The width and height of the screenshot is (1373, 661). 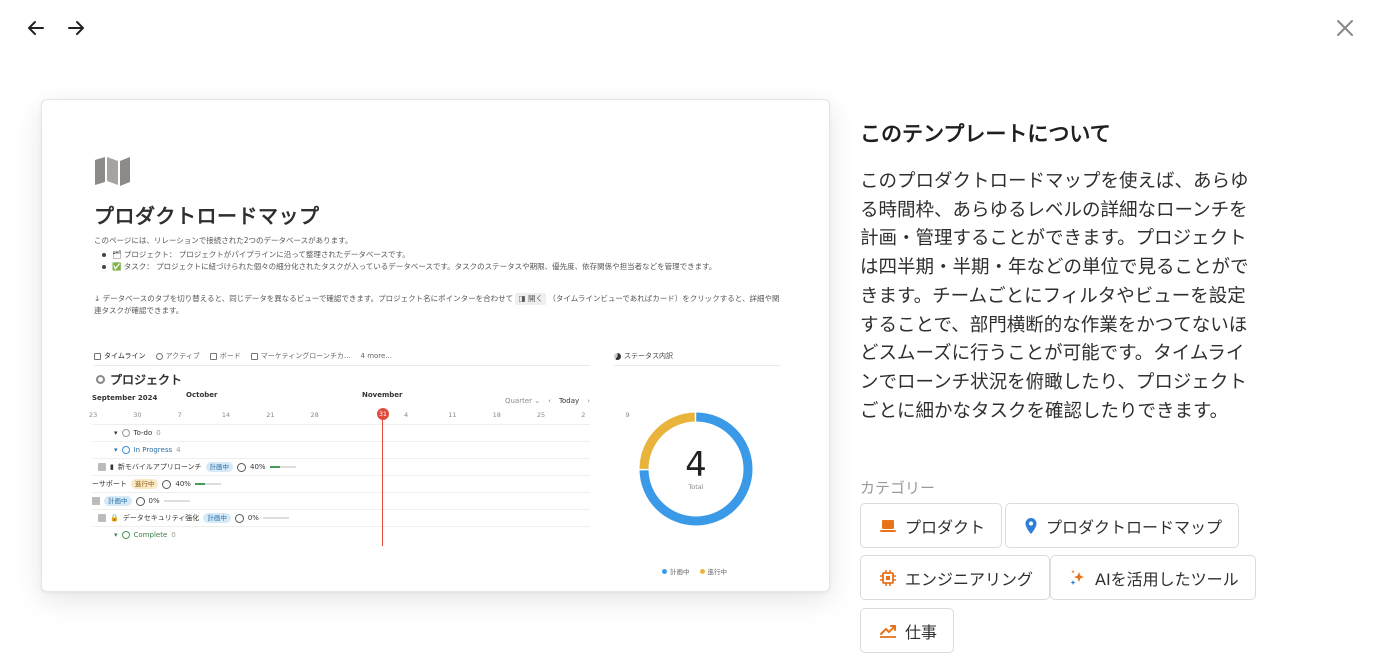 I want to click on day-tick-label: 14, so click(x=226, y=415).